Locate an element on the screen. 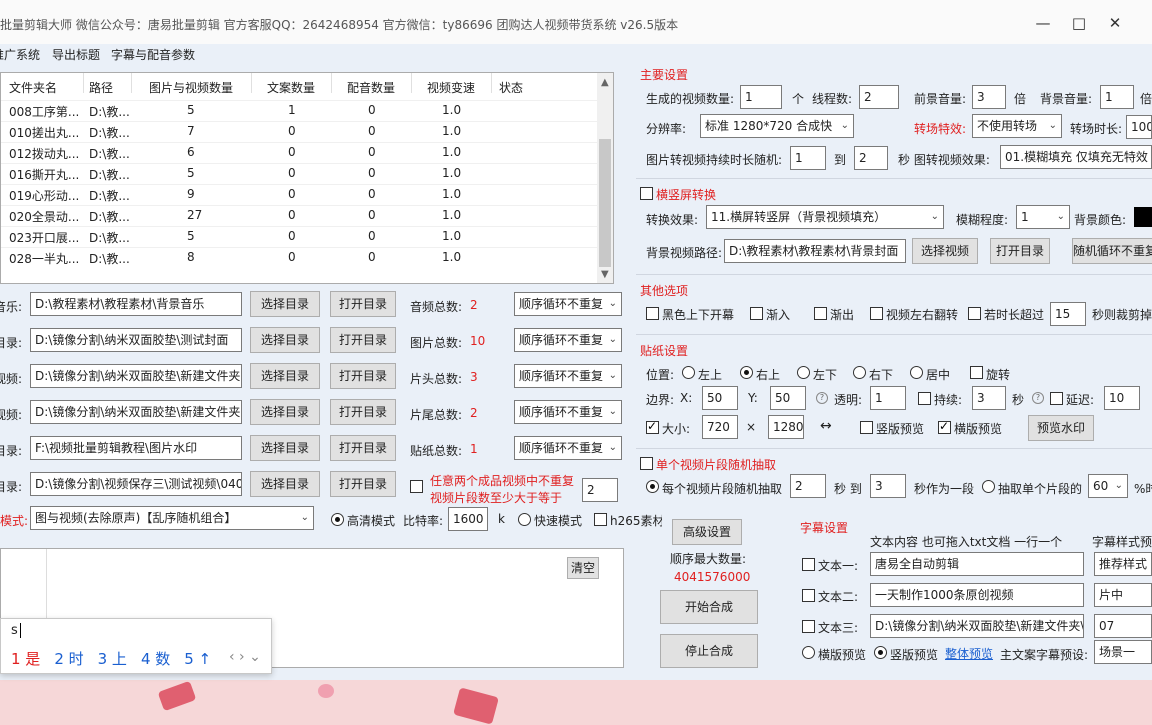 This screenshot has width=1152, height=725. subtitle-text-input: 一天制作1000条原创视频 is located at coordinates (977, 595).